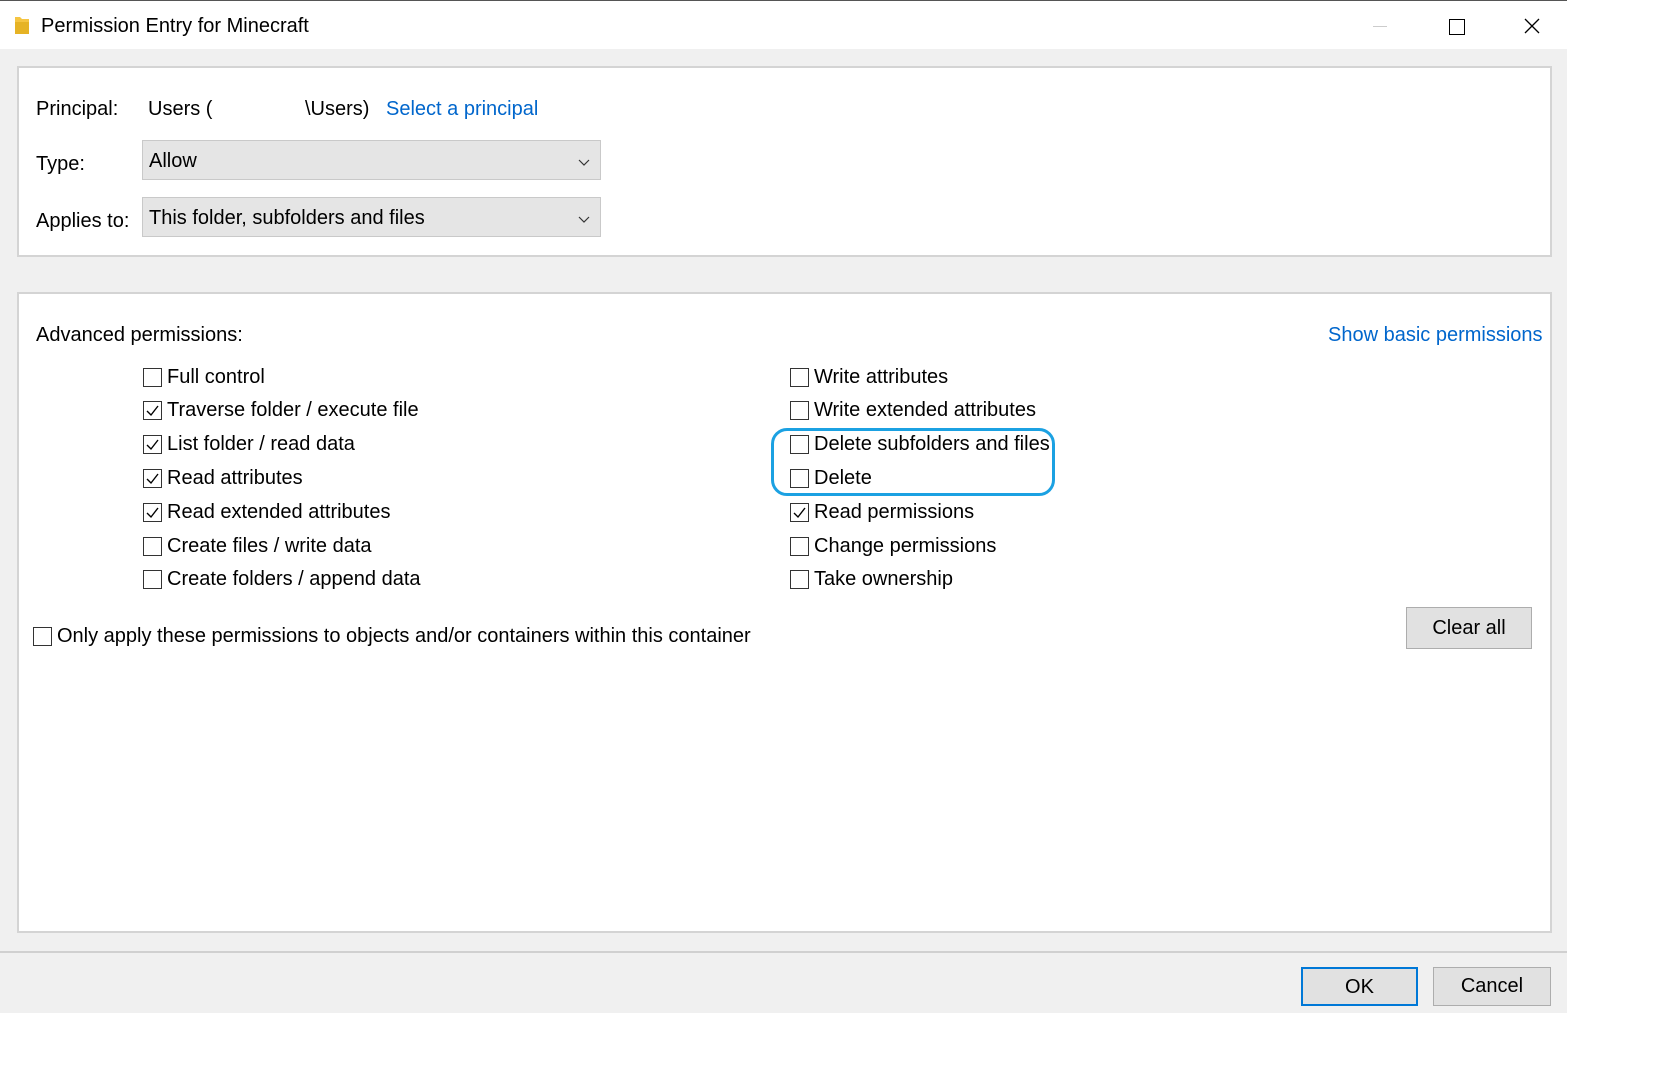 This screenshot has width=1675, height=1080. Describe the element at coordinates (799, 411) in the screenshot. I see `permission-write-extended-attributes-checkbox` at that location.